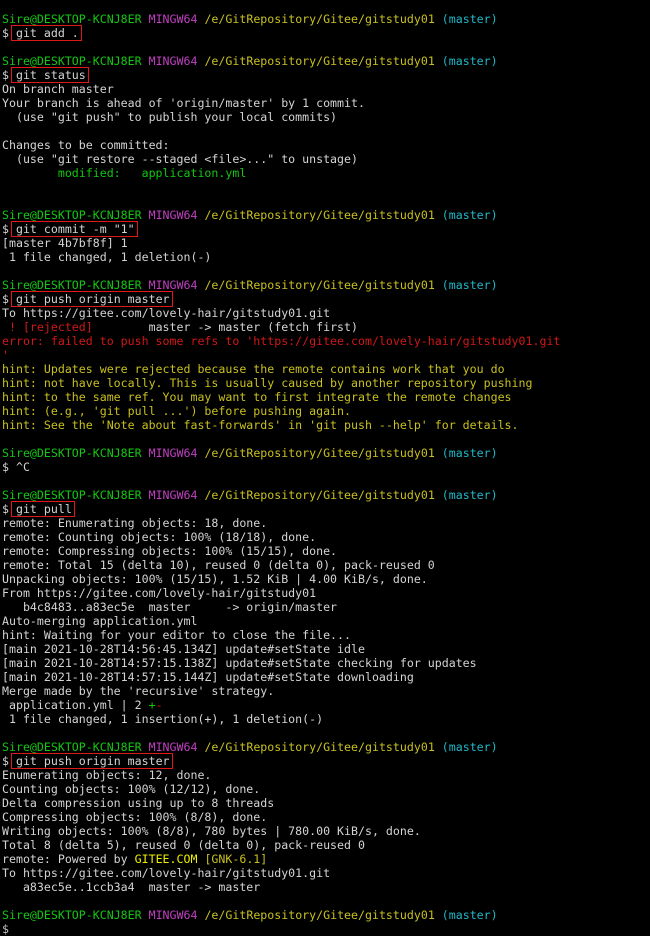  I want to click on output-line: a83ec5e..1ccb3a4 master -> master, so click(131, 887).